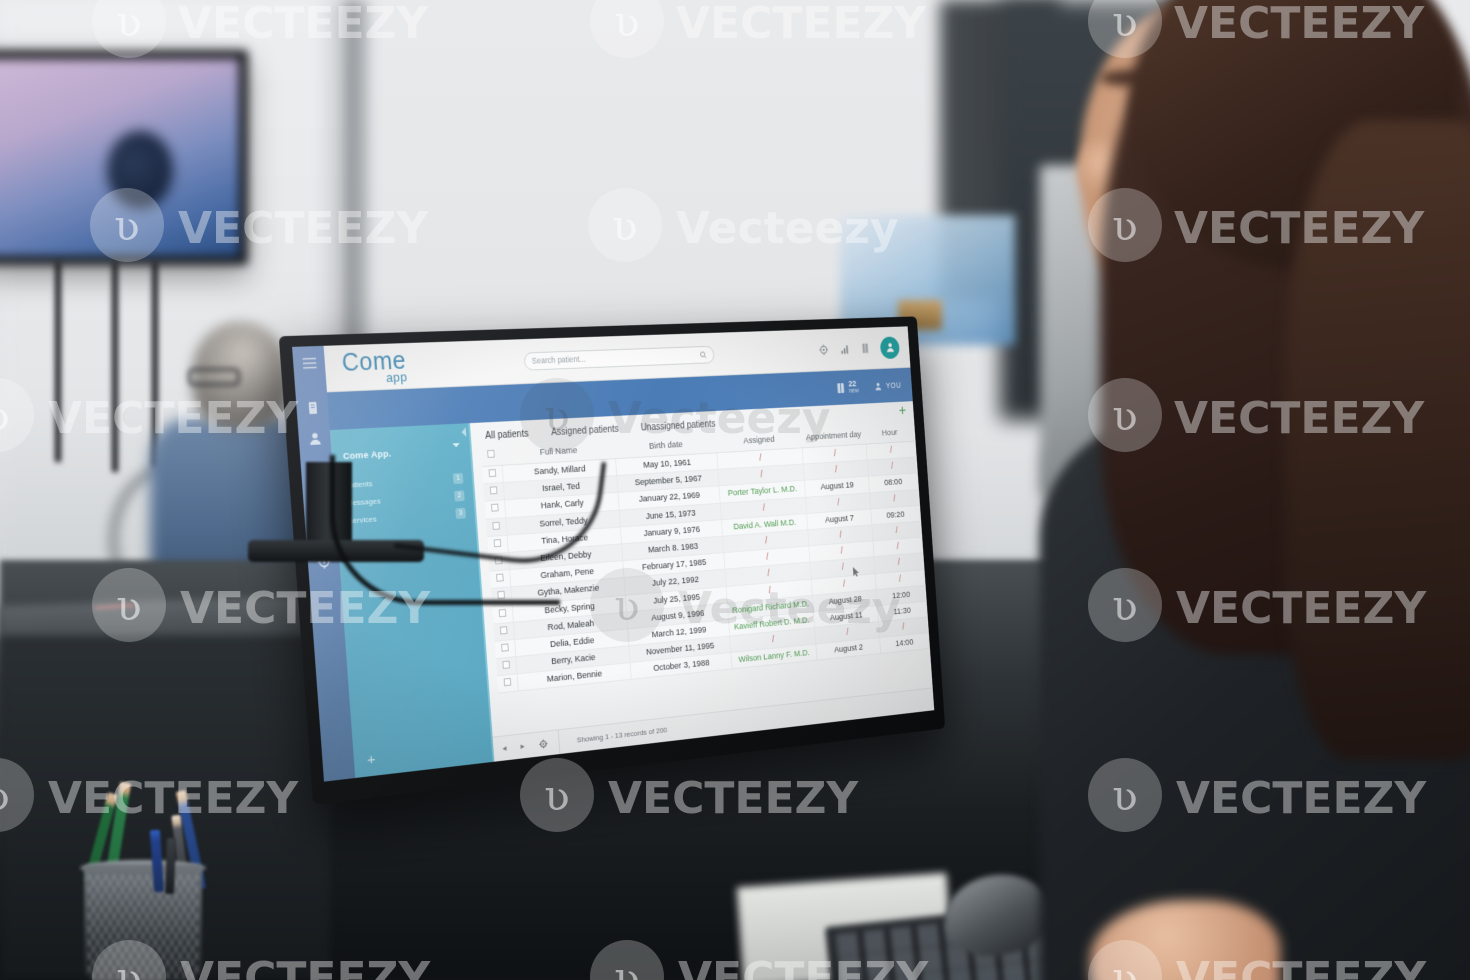  What do you see at coordinates (893, 385) in the screenshot?
I see `current-user-label: YOU` at bounding box center [893, 385].